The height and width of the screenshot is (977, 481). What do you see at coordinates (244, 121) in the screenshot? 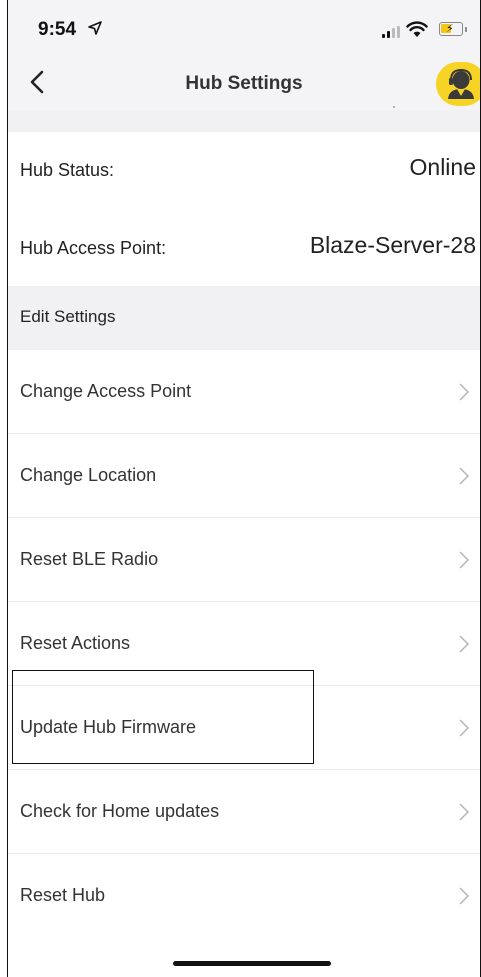
I see `top-separator` at bounding box center [244, 121].